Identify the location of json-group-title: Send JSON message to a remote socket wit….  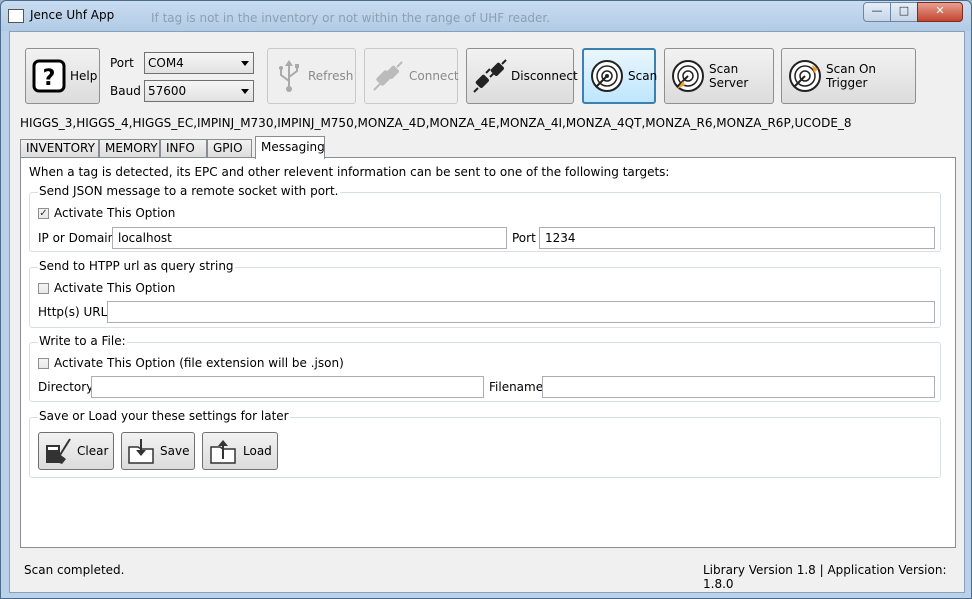
(189, 191).